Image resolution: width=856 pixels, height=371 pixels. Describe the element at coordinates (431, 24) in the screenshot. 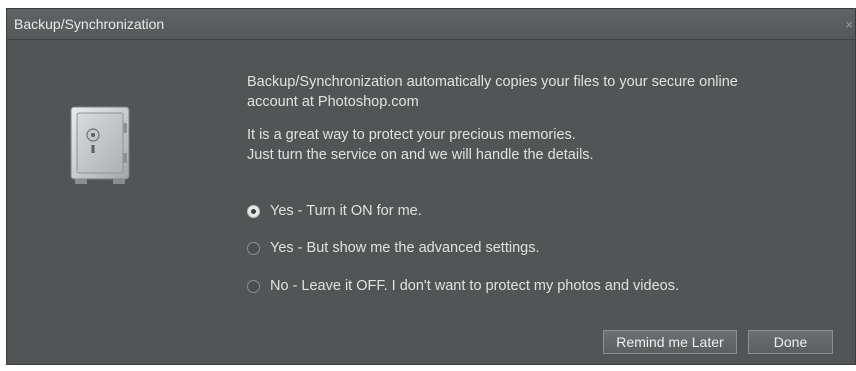

I see `title-bar: Backup/Synchronization ×` at that location.